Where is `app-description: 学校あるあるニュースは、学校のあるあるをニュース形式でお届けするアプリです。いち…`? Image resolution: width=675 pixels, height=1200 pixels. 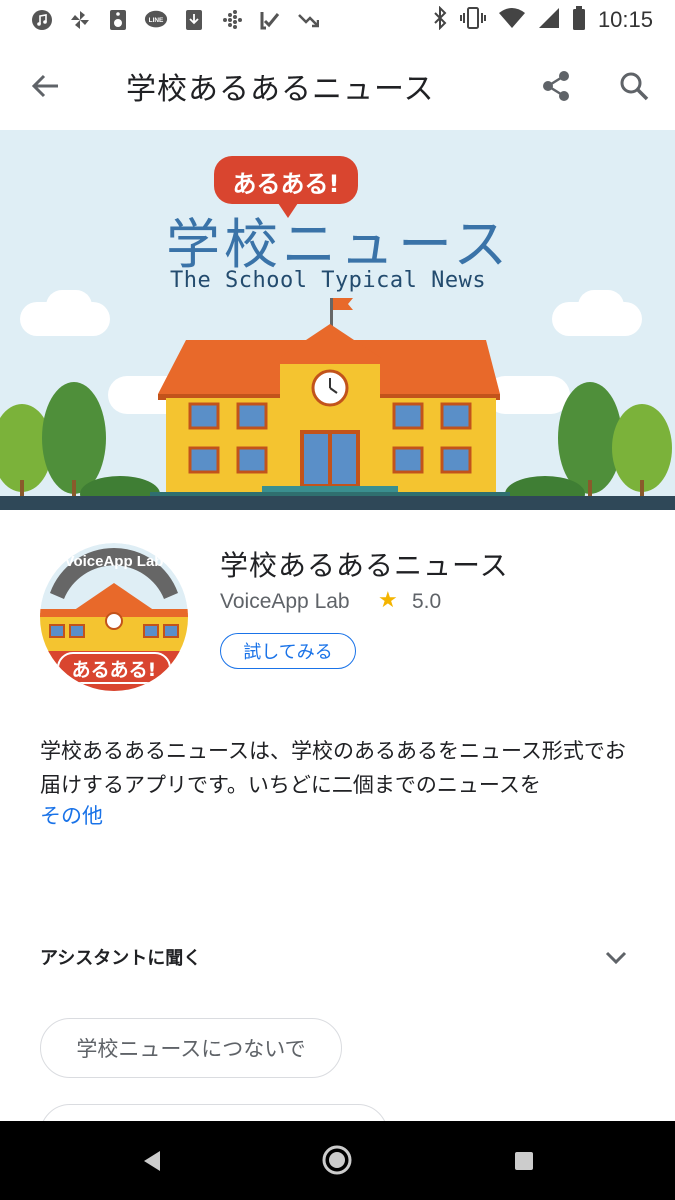
app-description: 学校あるあるニュースは、学校のあるあるをニュース形式でお届けするアプリです。いち… is located at coordinates (333, 768).